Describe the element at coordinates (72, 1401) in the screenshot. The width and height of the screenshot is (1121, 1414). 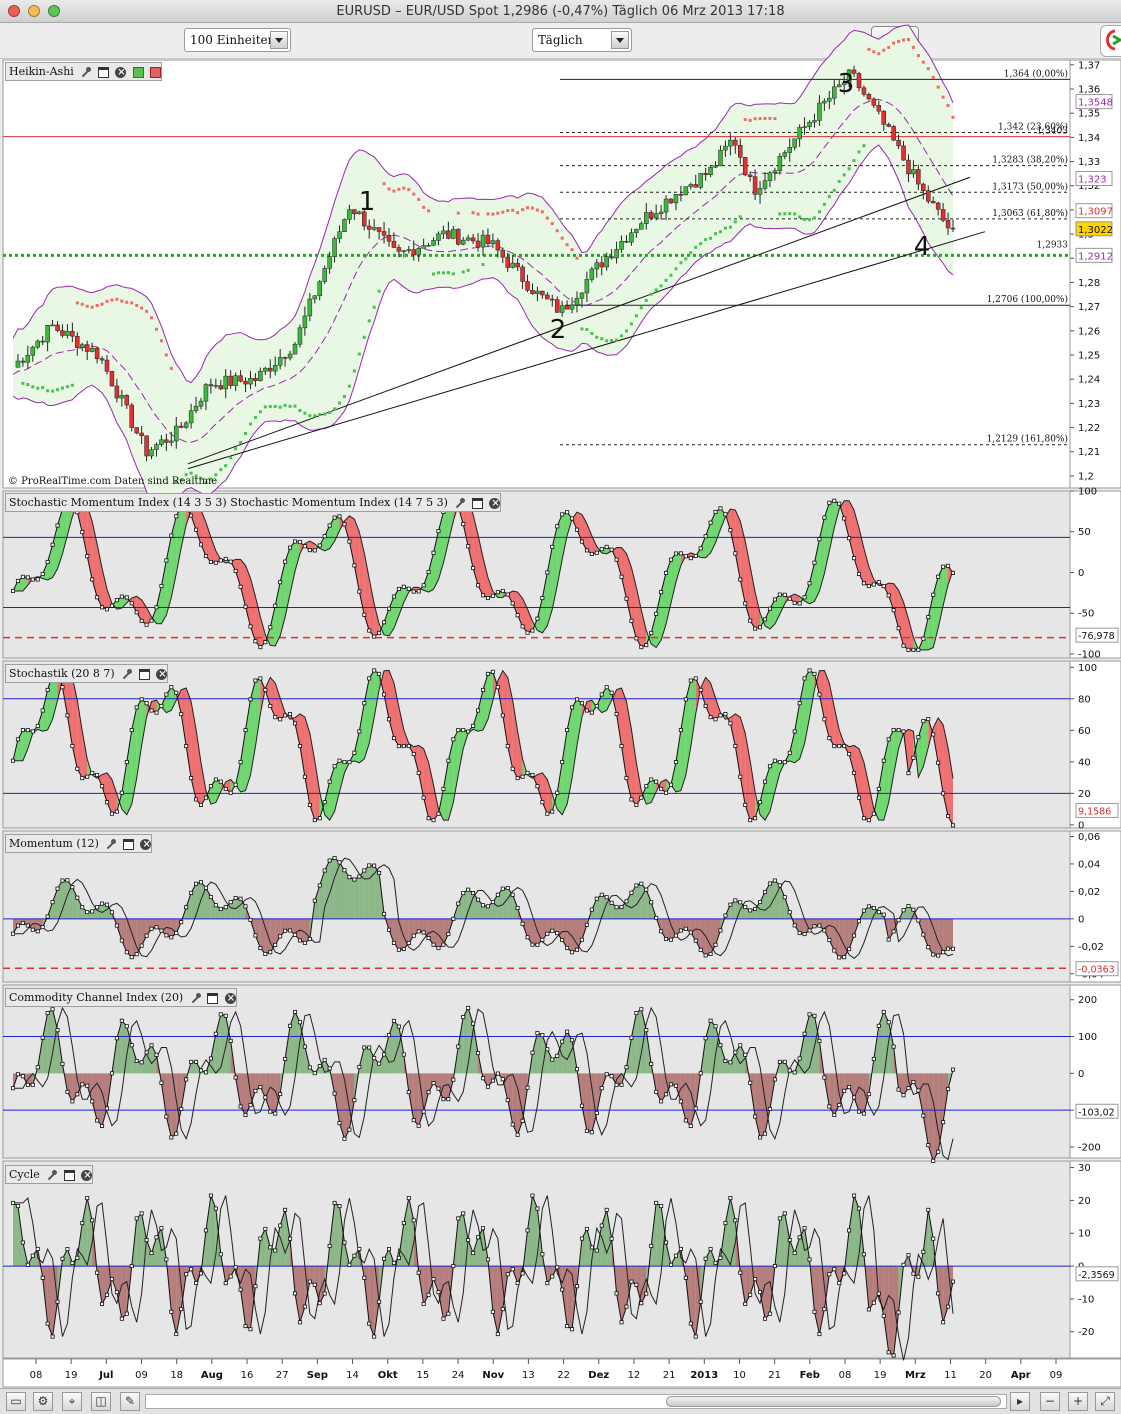
I see `cursor-icon: ⌖` at that location.